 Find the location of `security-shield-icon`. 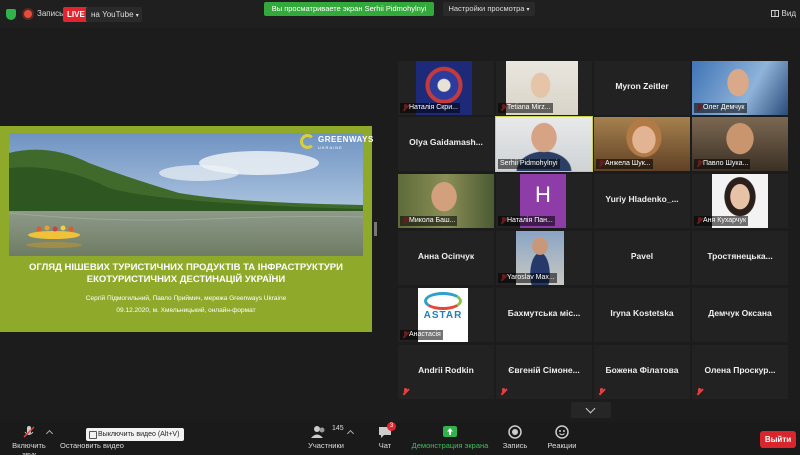

security-shield-icon is located at coordinates (11, 14).